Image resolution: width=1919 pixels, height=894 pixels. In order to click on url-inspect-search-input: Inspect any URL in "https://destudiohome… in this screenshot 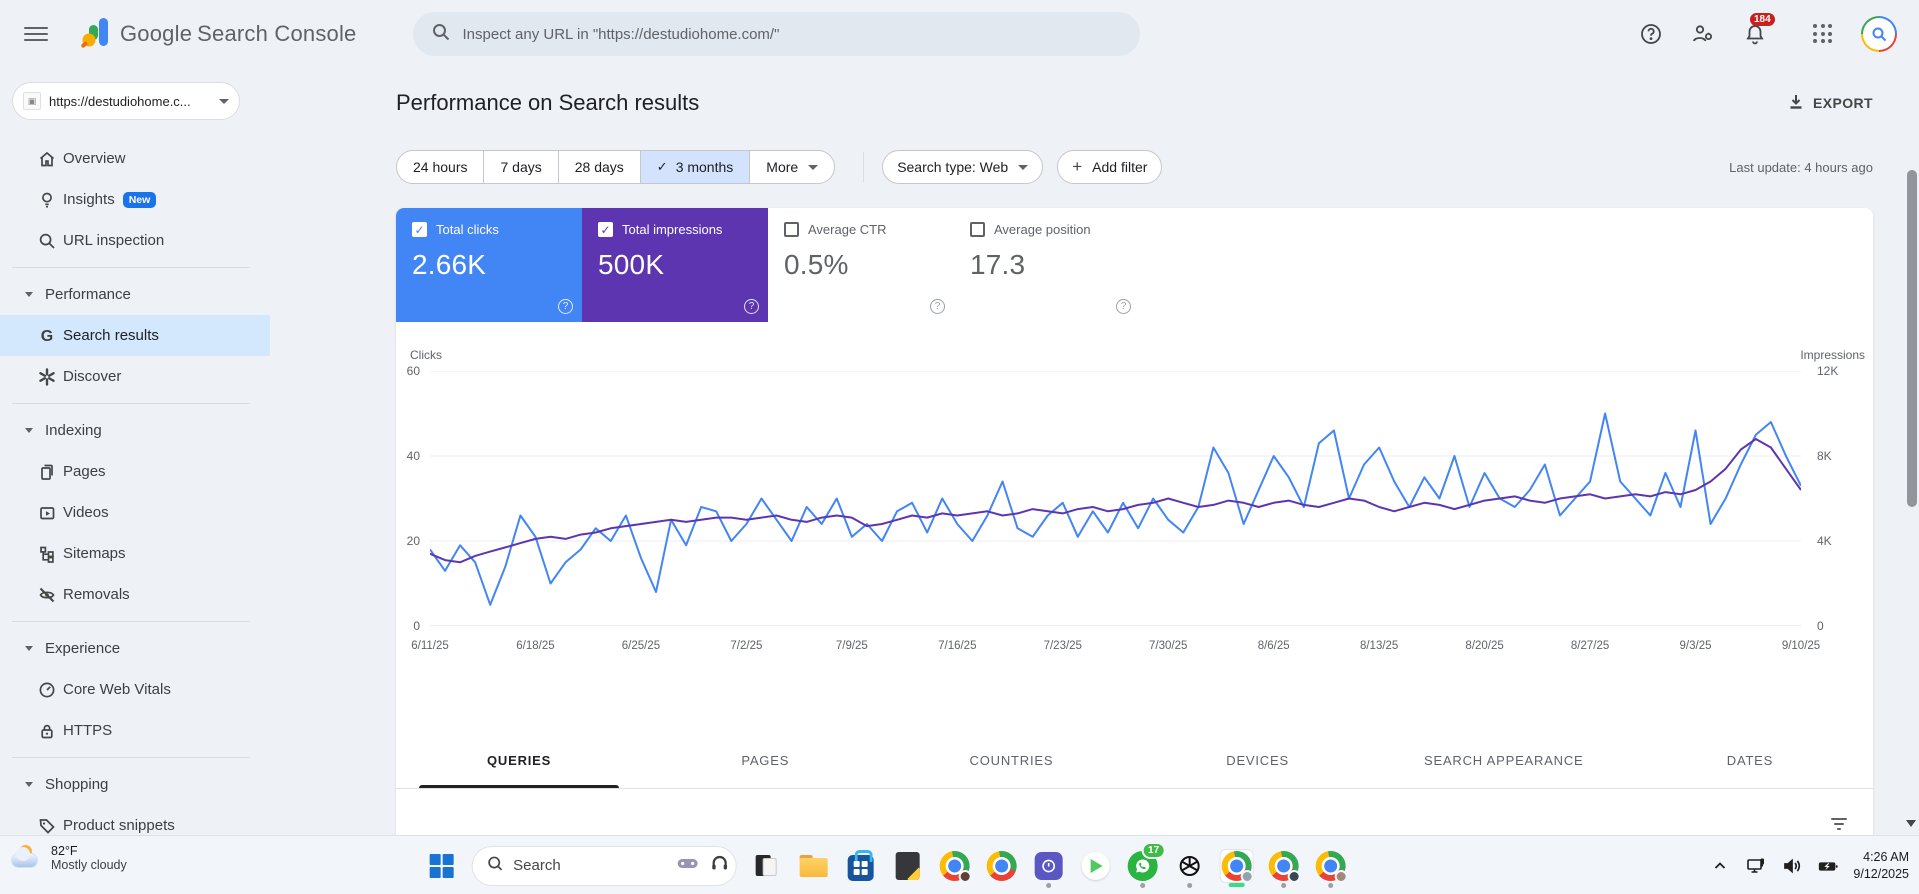, I will do `click(776, 34)`.